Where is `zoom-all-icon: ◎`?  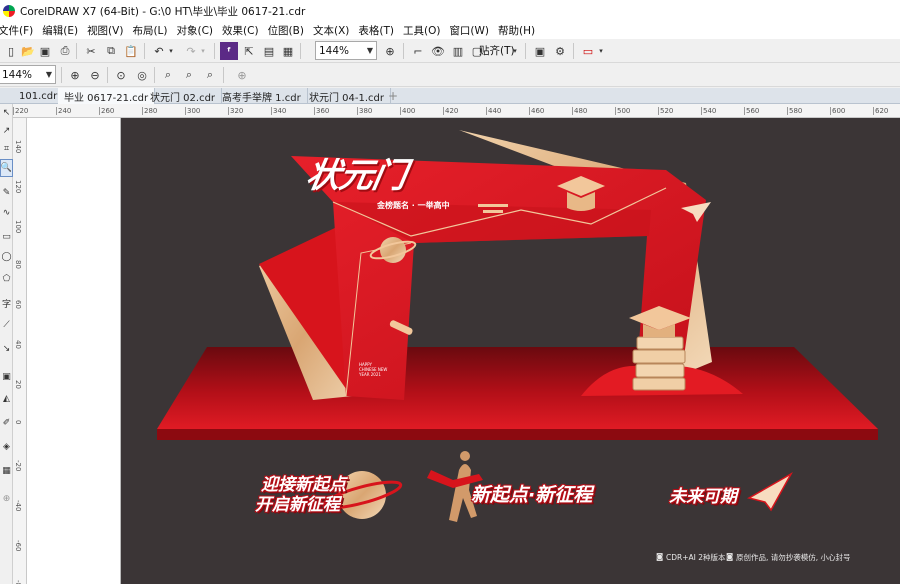
zoom-all-icon: ◎ is located at coordinates (142, 75).